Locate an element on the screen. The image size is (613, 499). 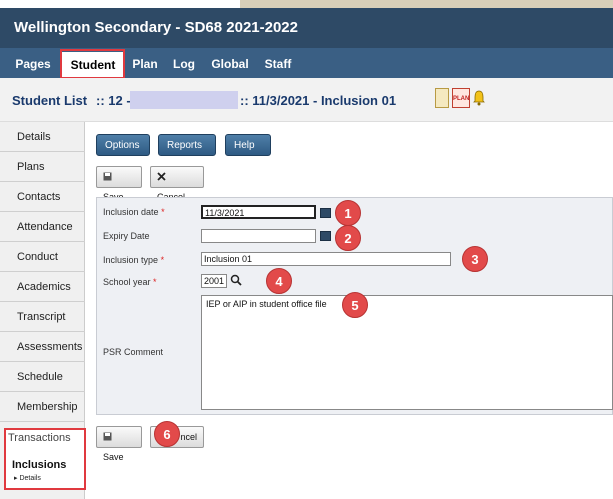
sidebar-item-membership: Membership is located at coordinates (42, 407).